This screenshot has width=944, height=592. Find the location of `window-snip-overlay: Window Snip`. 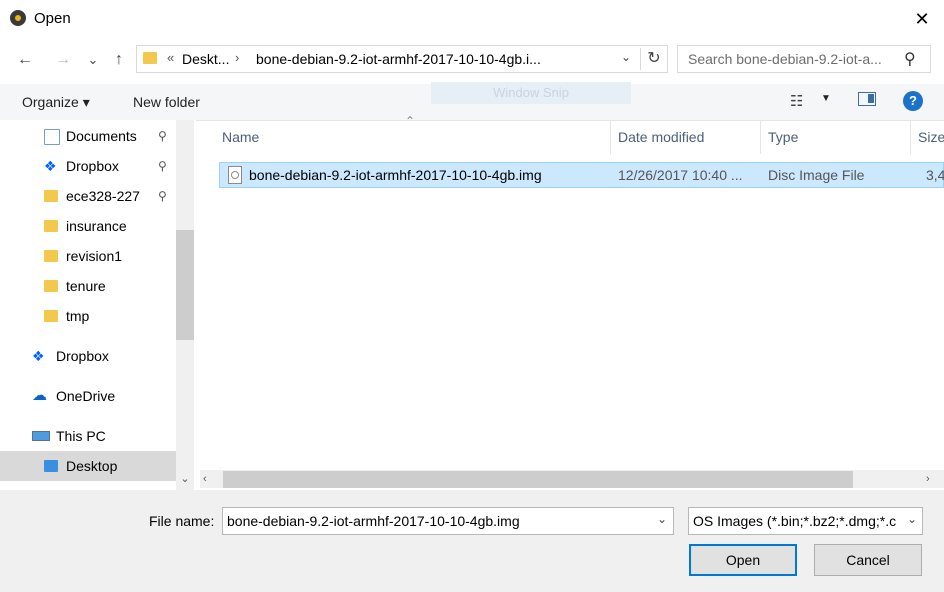

window-snip-overlay: Window Snip is located at coordinates (531, 93).